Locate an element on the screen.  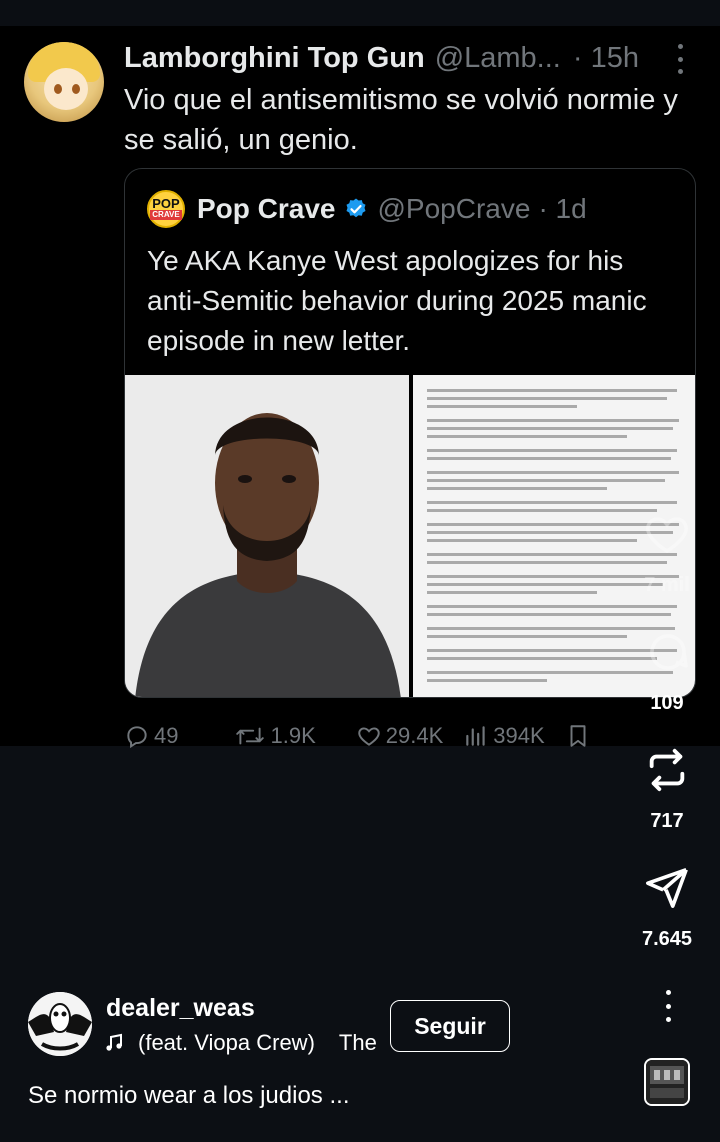
retweet-action: 1.9K is located at coordinates (275, 736).